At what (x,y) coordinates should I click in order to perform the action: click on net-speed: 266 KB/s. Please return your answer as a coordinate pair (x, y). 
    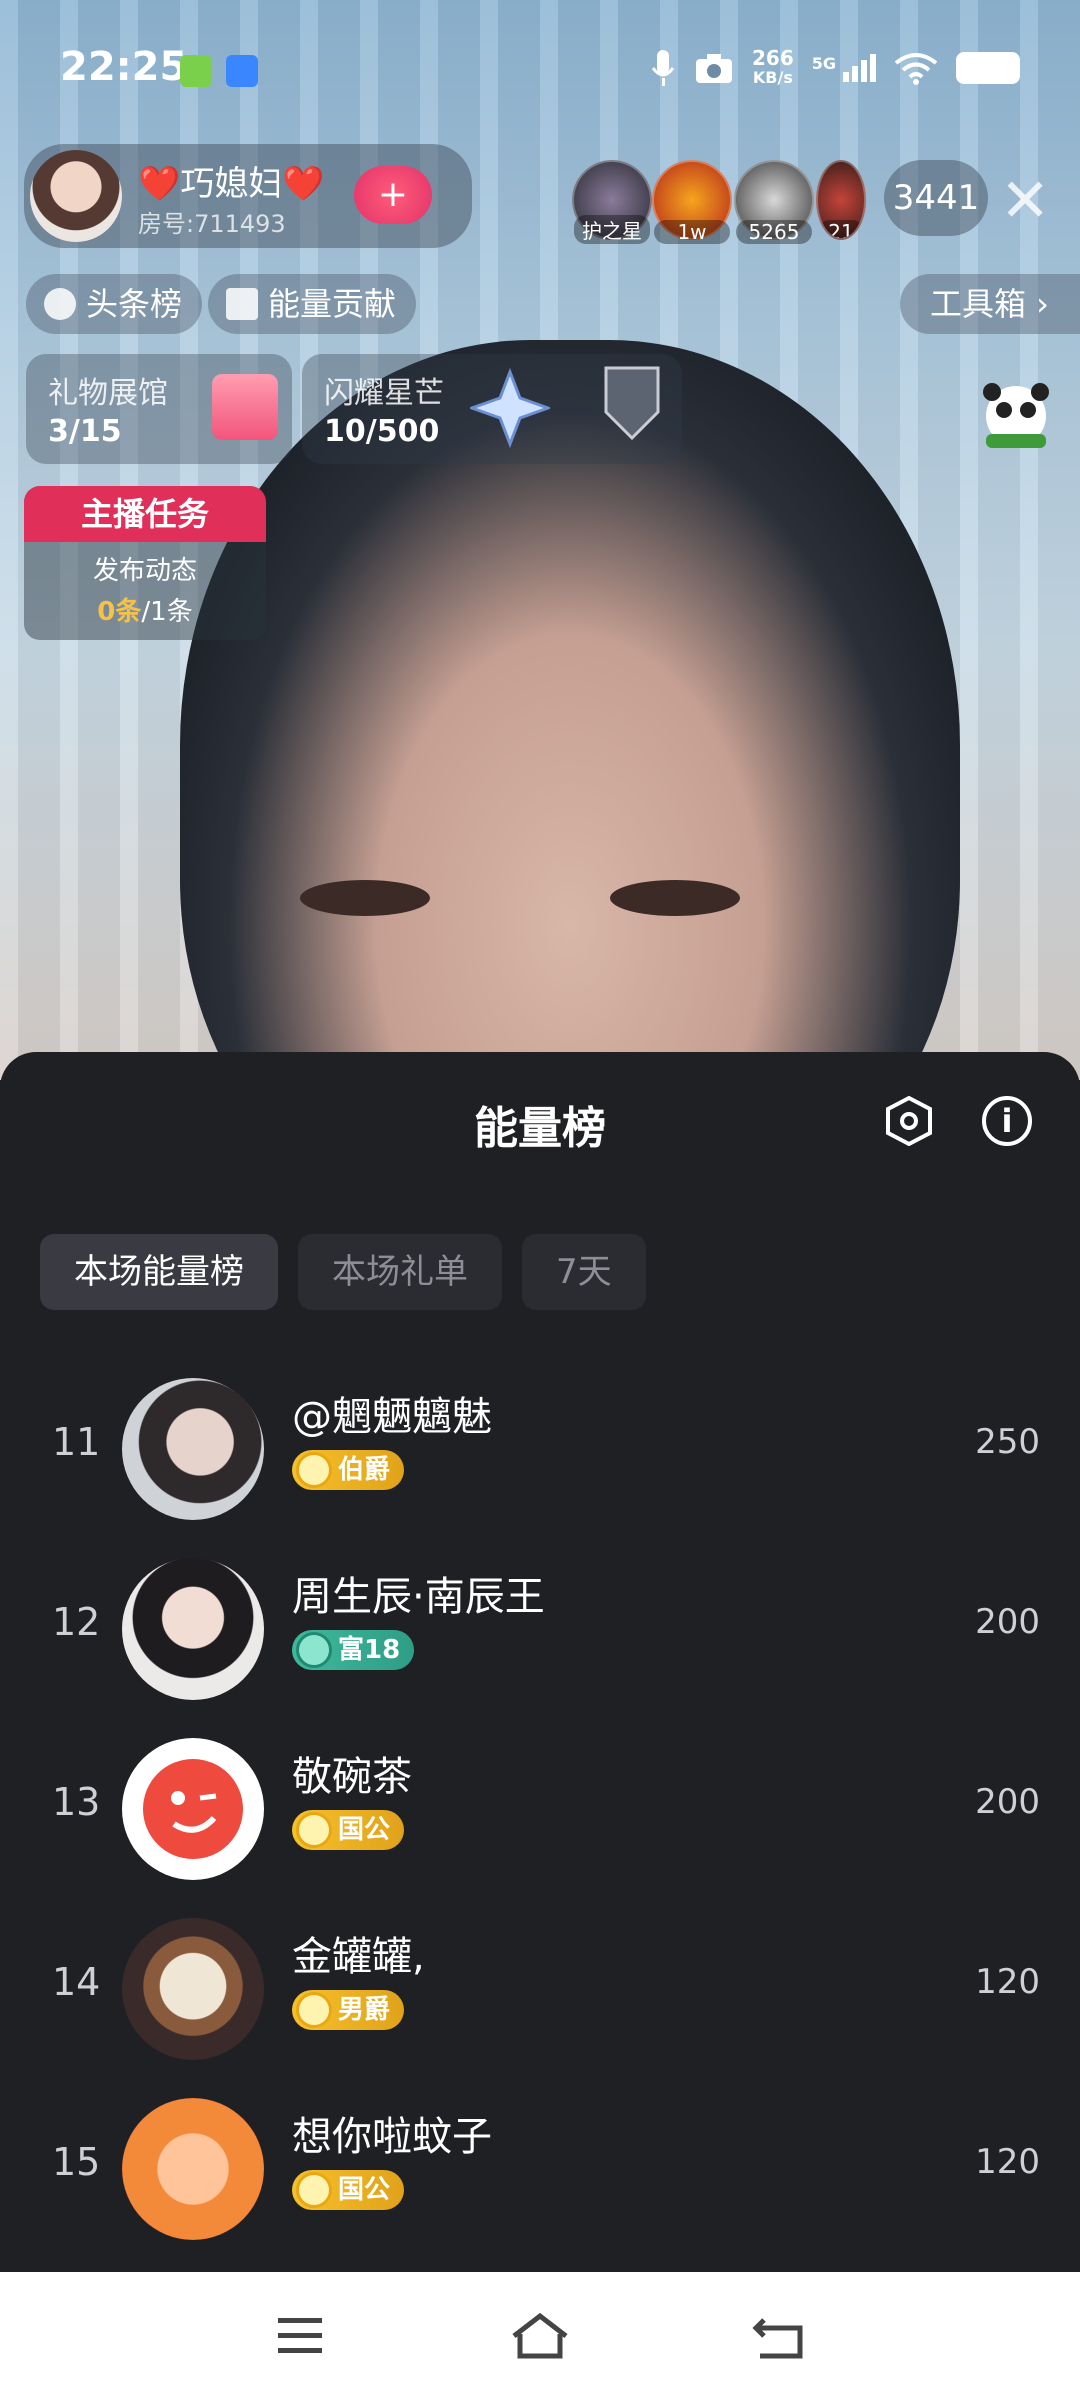
    Looking at the image, I should click on (773, 68).